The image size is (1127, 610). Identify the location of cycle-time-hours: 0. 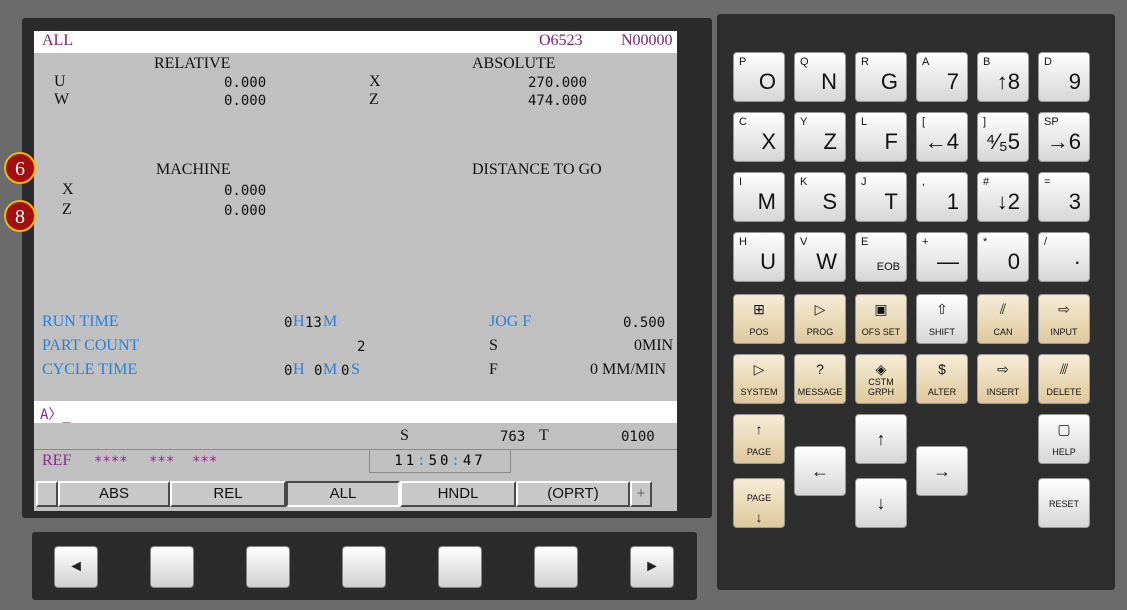
(288, 371).